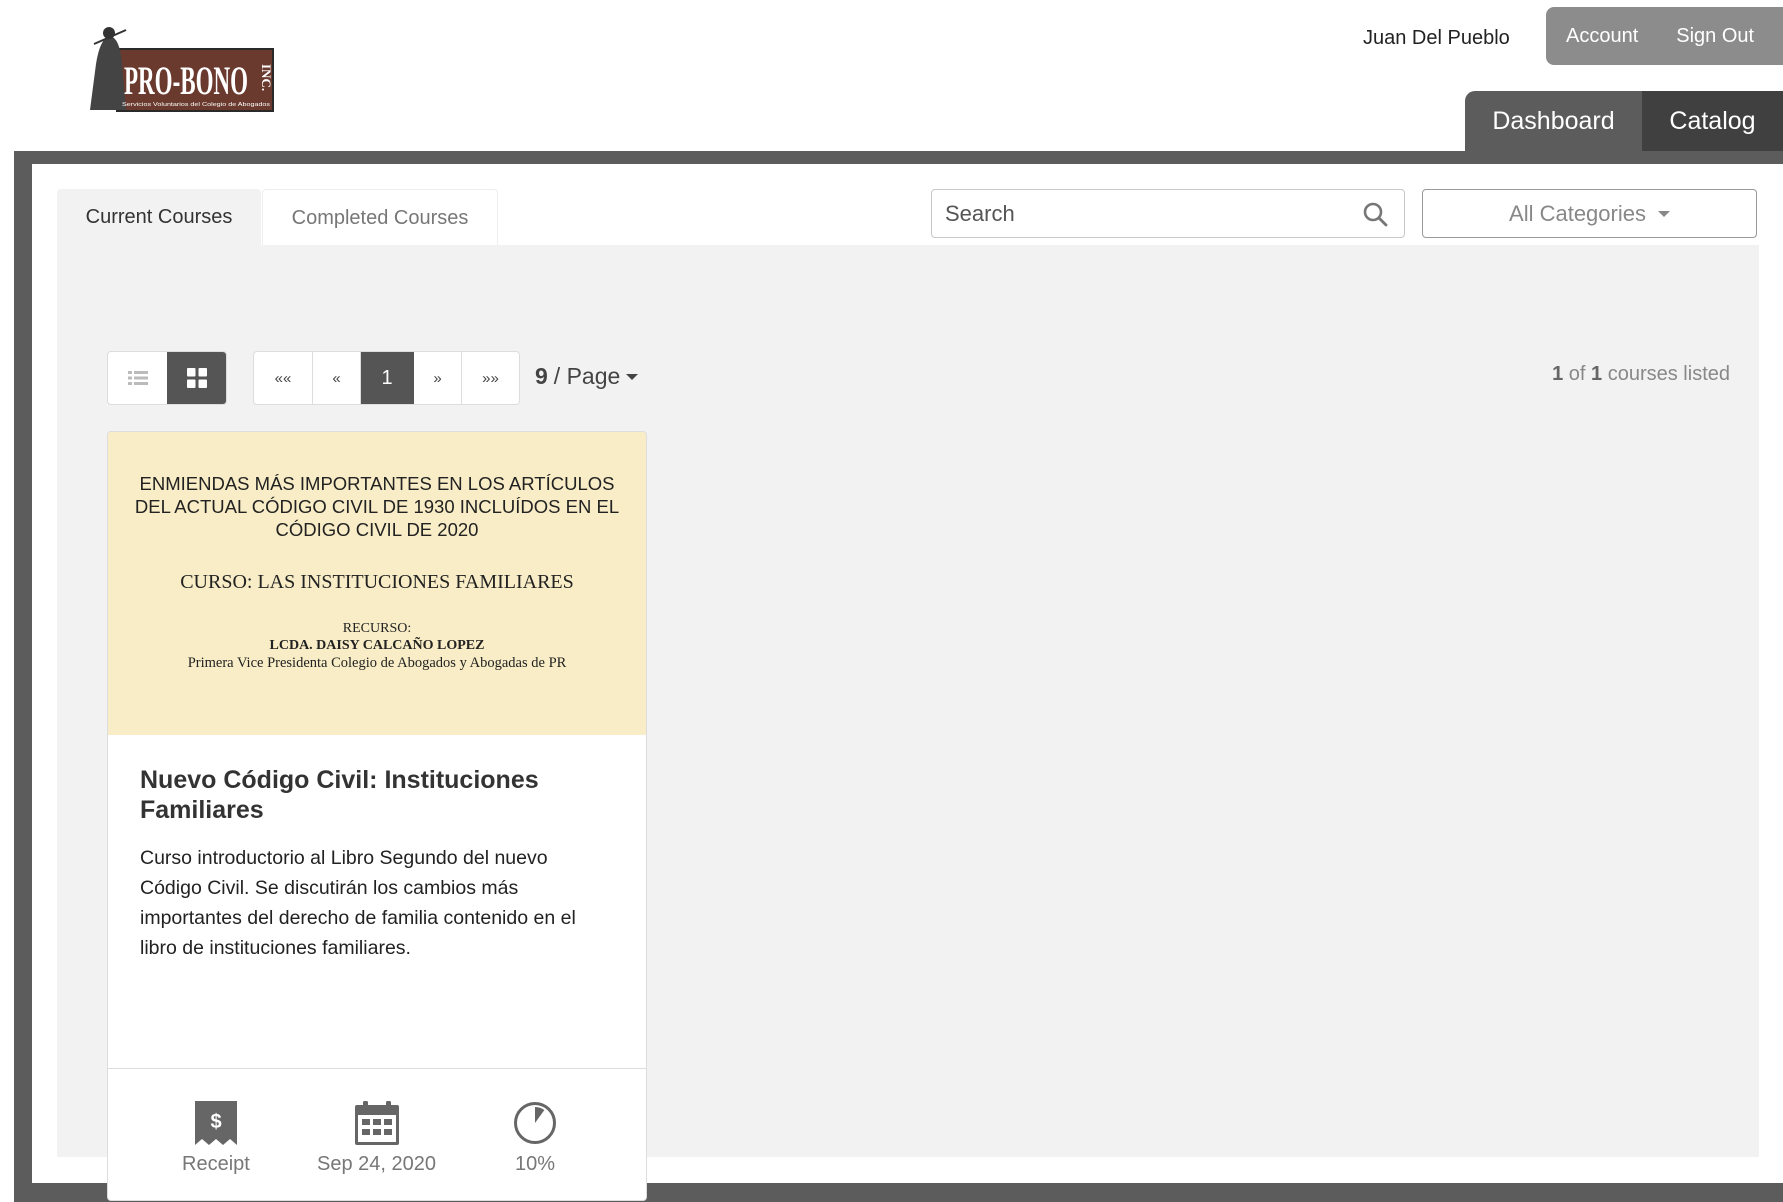 This screenshot has width=1783, height=1202. I want to click on list-view-icon, so click(137, 378).